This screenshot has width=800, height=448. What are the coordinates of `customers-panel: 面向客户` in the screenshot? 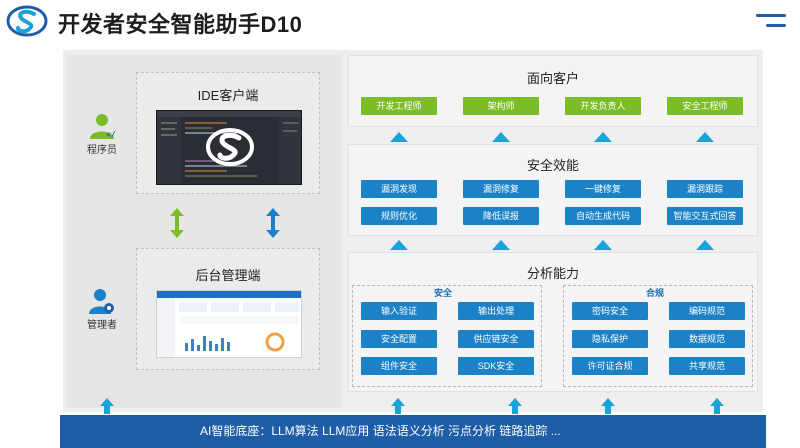 It's located at (553, 91).